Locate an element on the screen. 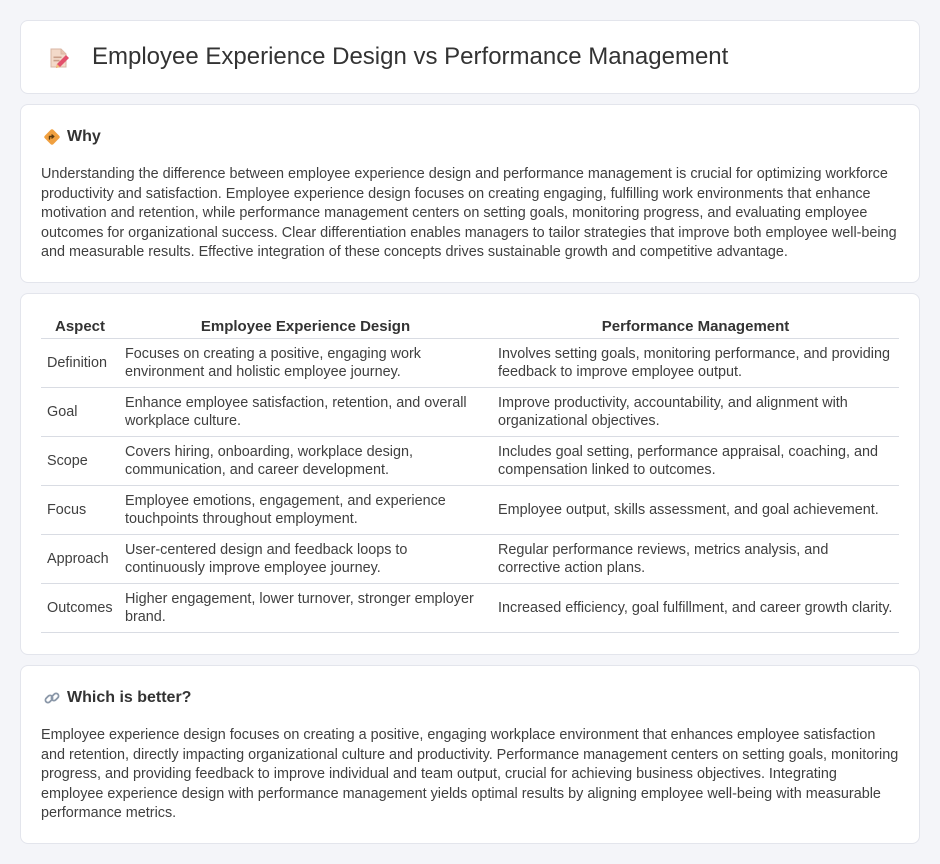  header-employee-experience-design: Employee Experience Design is located at coordinates (305, 327).